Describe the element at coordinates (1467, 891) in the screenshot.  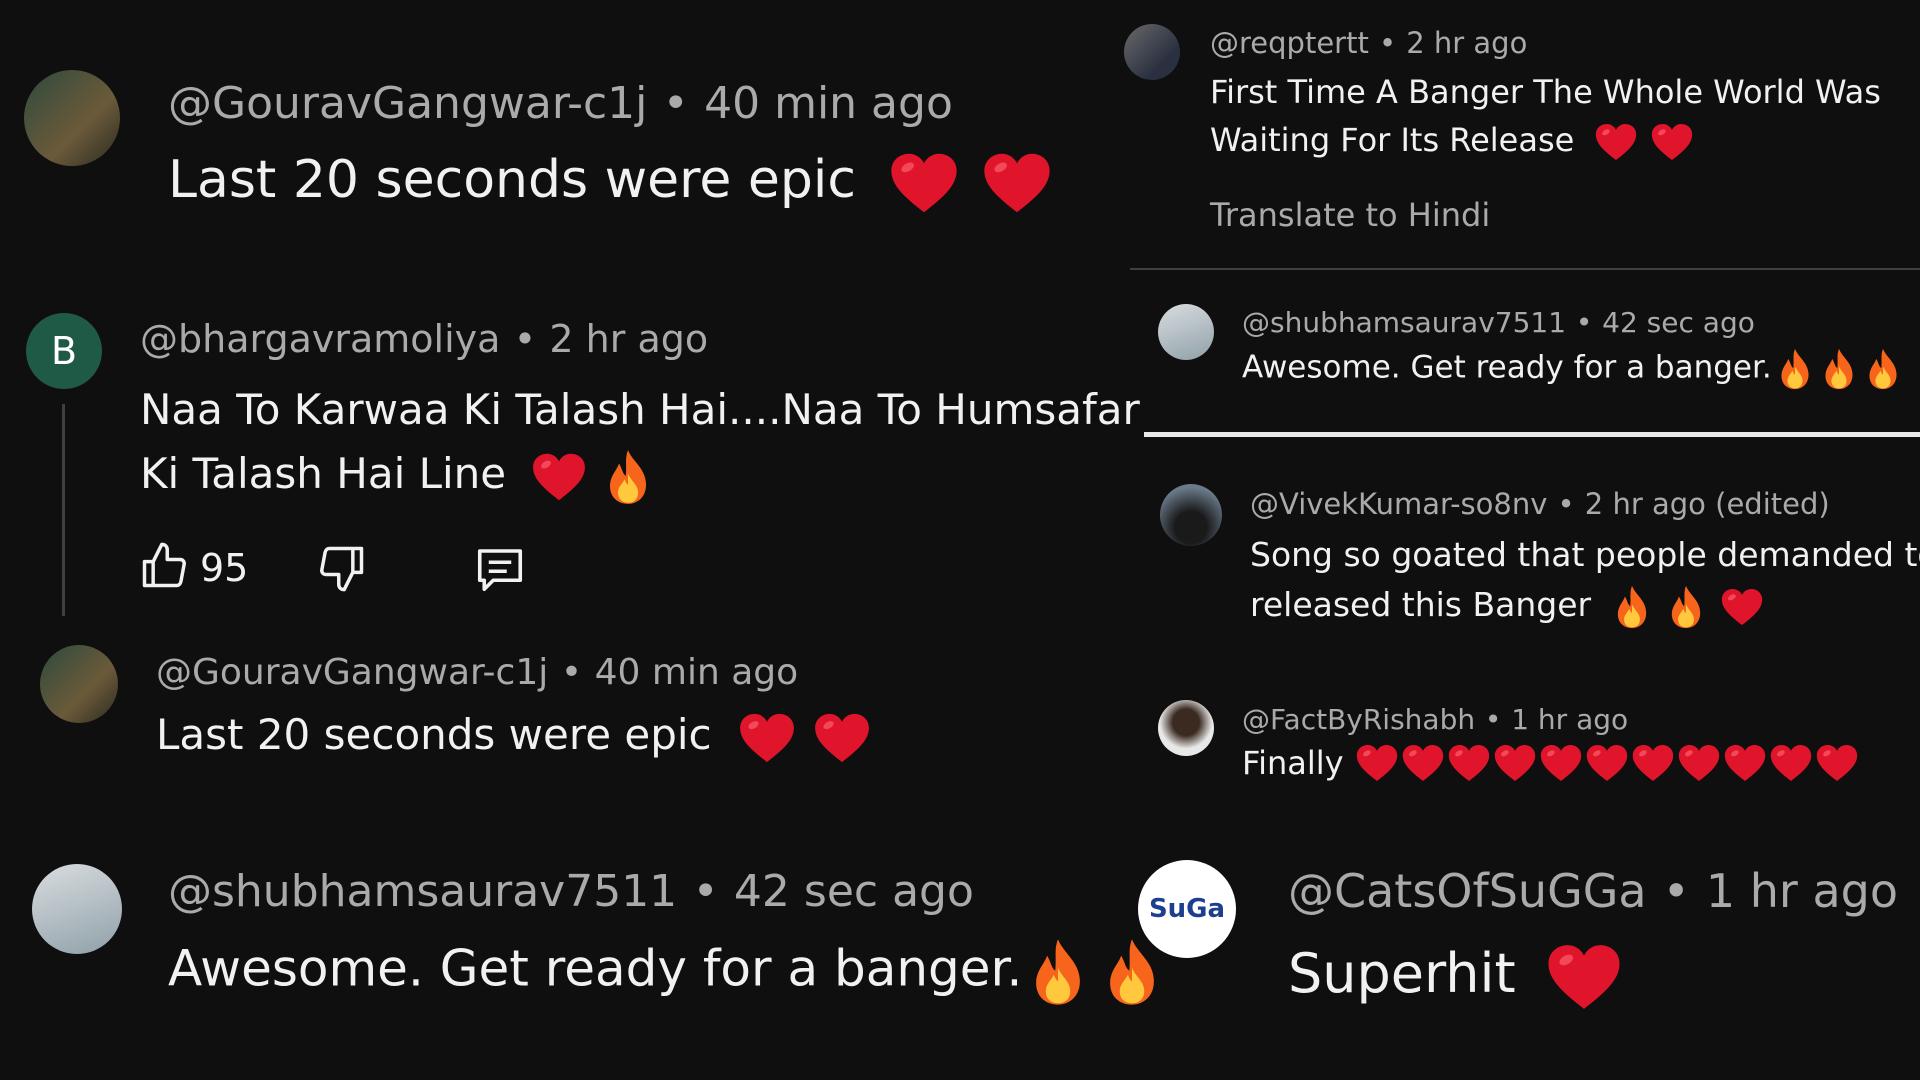
I see `comment-handle: @CatsOfSuGGa` at that location.